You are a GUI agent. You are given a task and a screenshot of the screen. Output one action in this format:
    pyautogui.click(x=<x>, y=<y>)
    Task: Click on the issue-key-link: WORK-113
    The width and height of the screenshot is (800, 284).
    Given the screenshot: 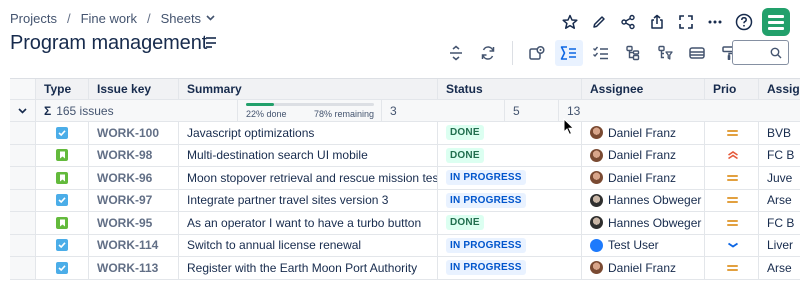 What is the action you would take?
    pyautogui.click(x=127, y=268)
    